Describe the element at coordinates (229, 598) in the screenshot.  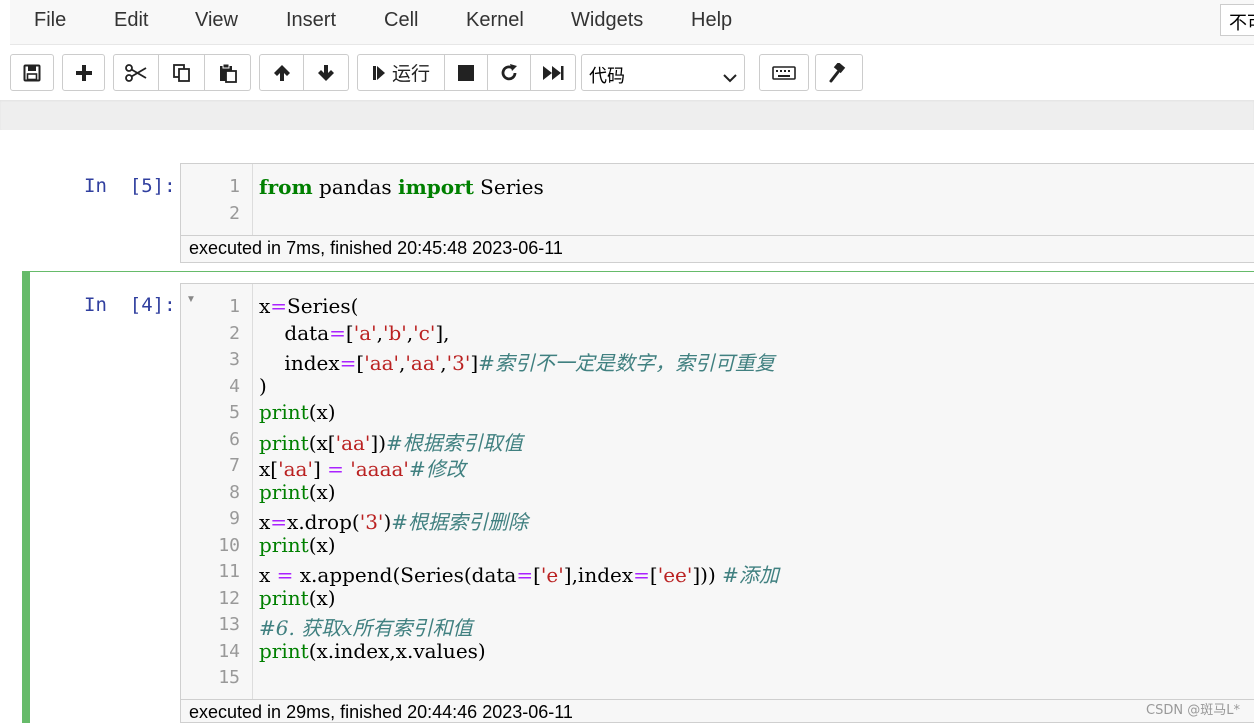
I see `line-number: 12` at that location.